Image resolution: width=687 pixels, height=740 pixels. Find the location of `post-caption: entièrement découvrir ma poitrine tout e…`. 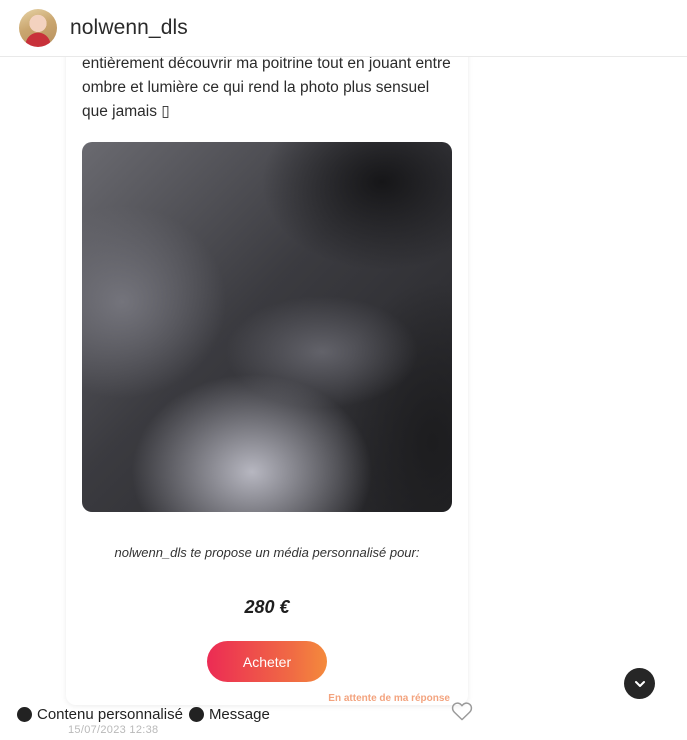

post-caption: entièrement découvrir ma poitrine tout e… is located at coordinates (266, 87).